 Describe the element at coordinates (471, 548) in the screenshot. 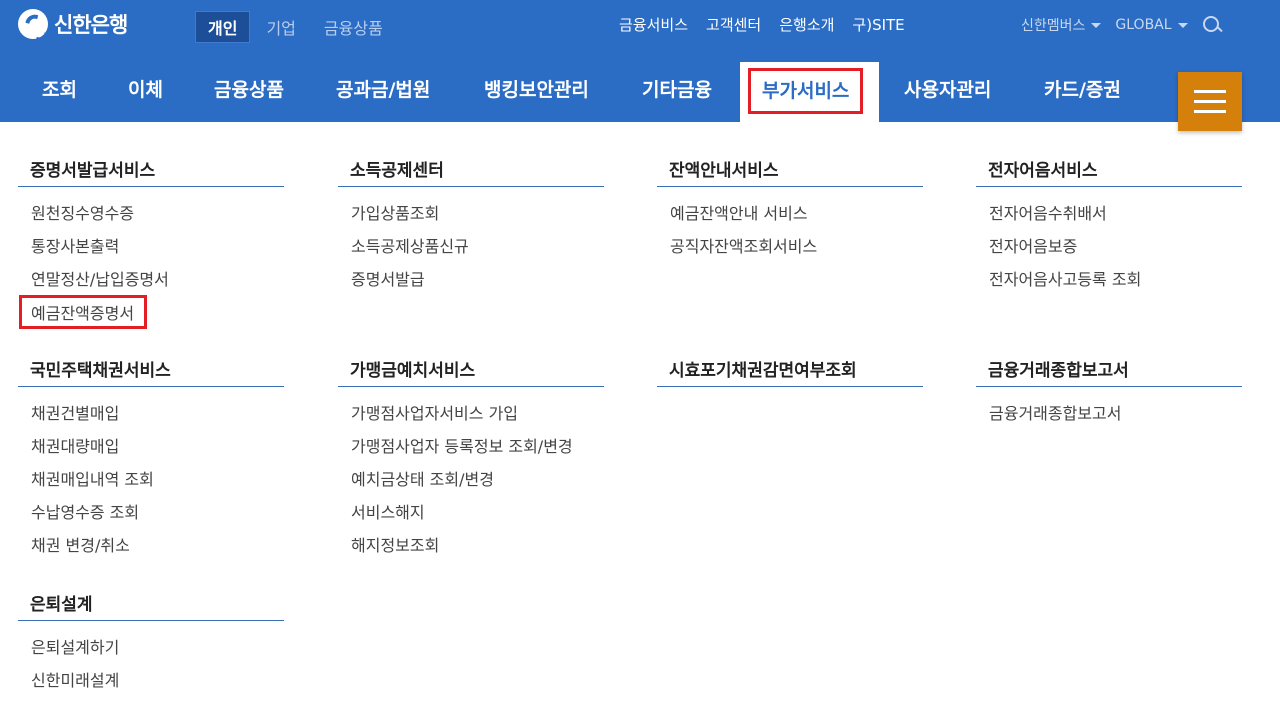

I see `menu-item: 해지정보조회` at that location.